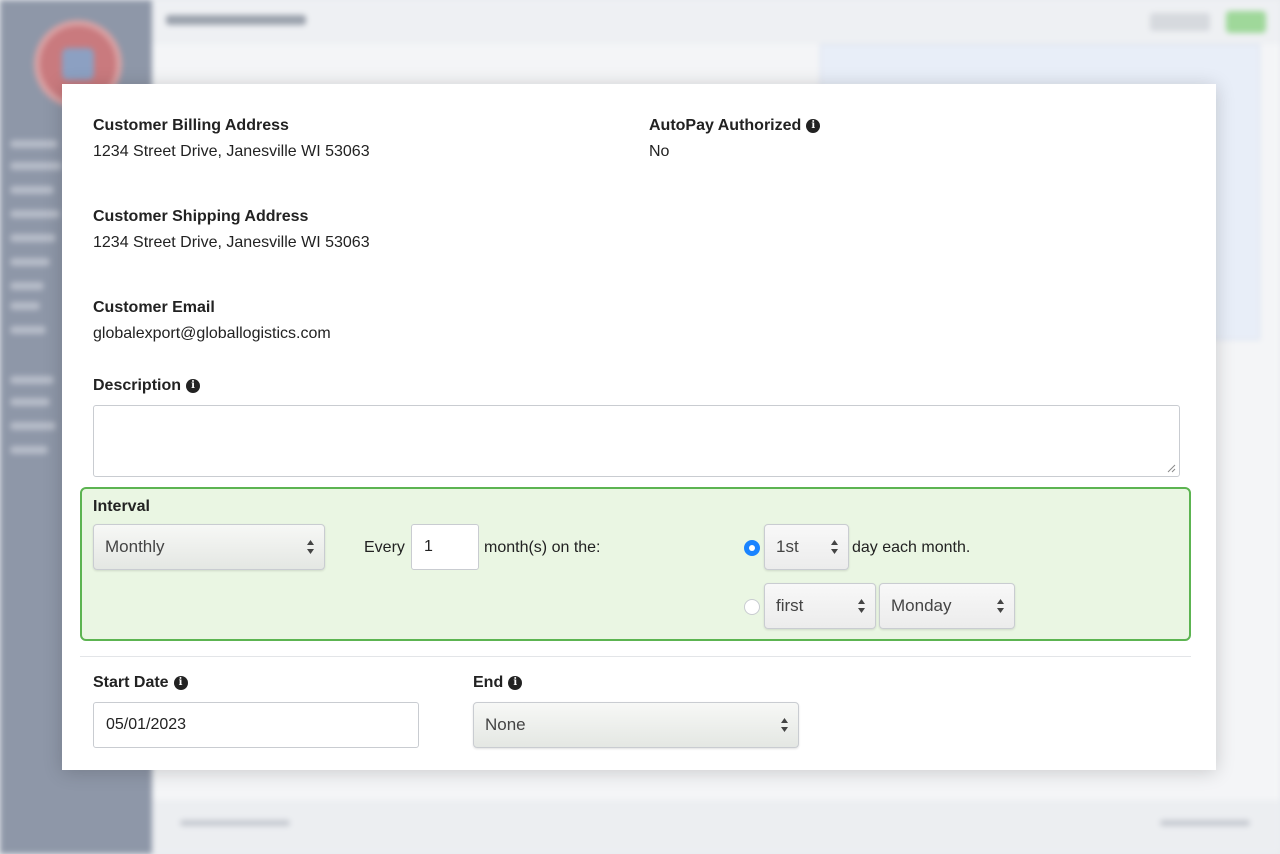  Describe the element at coordinates (752, 548) in the screenshot. I see `day-of-month-radio` at that location.